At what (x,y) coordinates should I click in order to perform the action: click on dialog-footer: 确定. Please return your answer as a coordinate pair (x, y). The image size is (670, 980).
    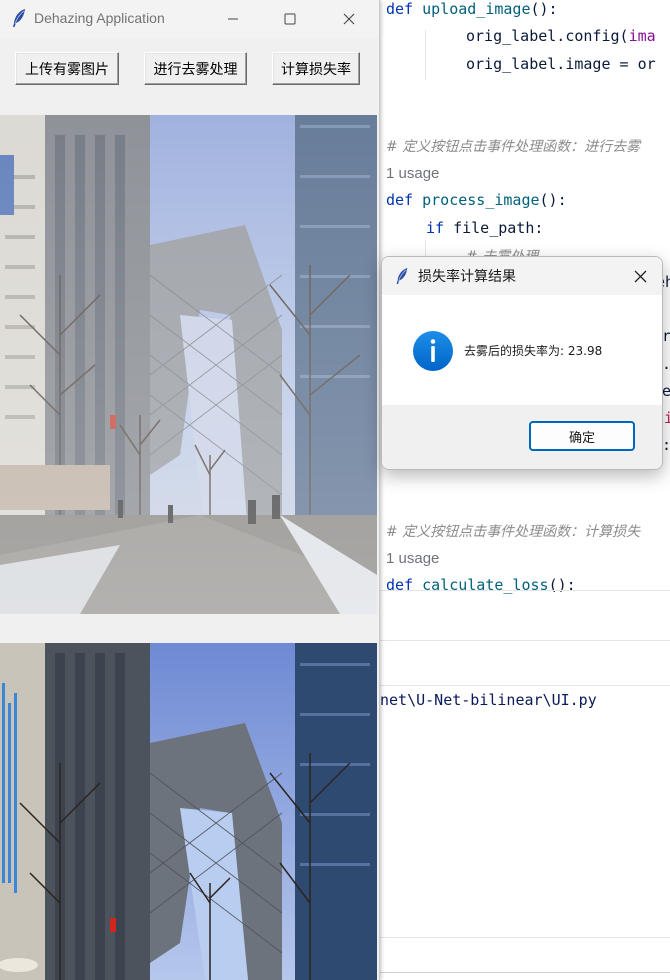
    Looking at the image, I should click on (522, 437).